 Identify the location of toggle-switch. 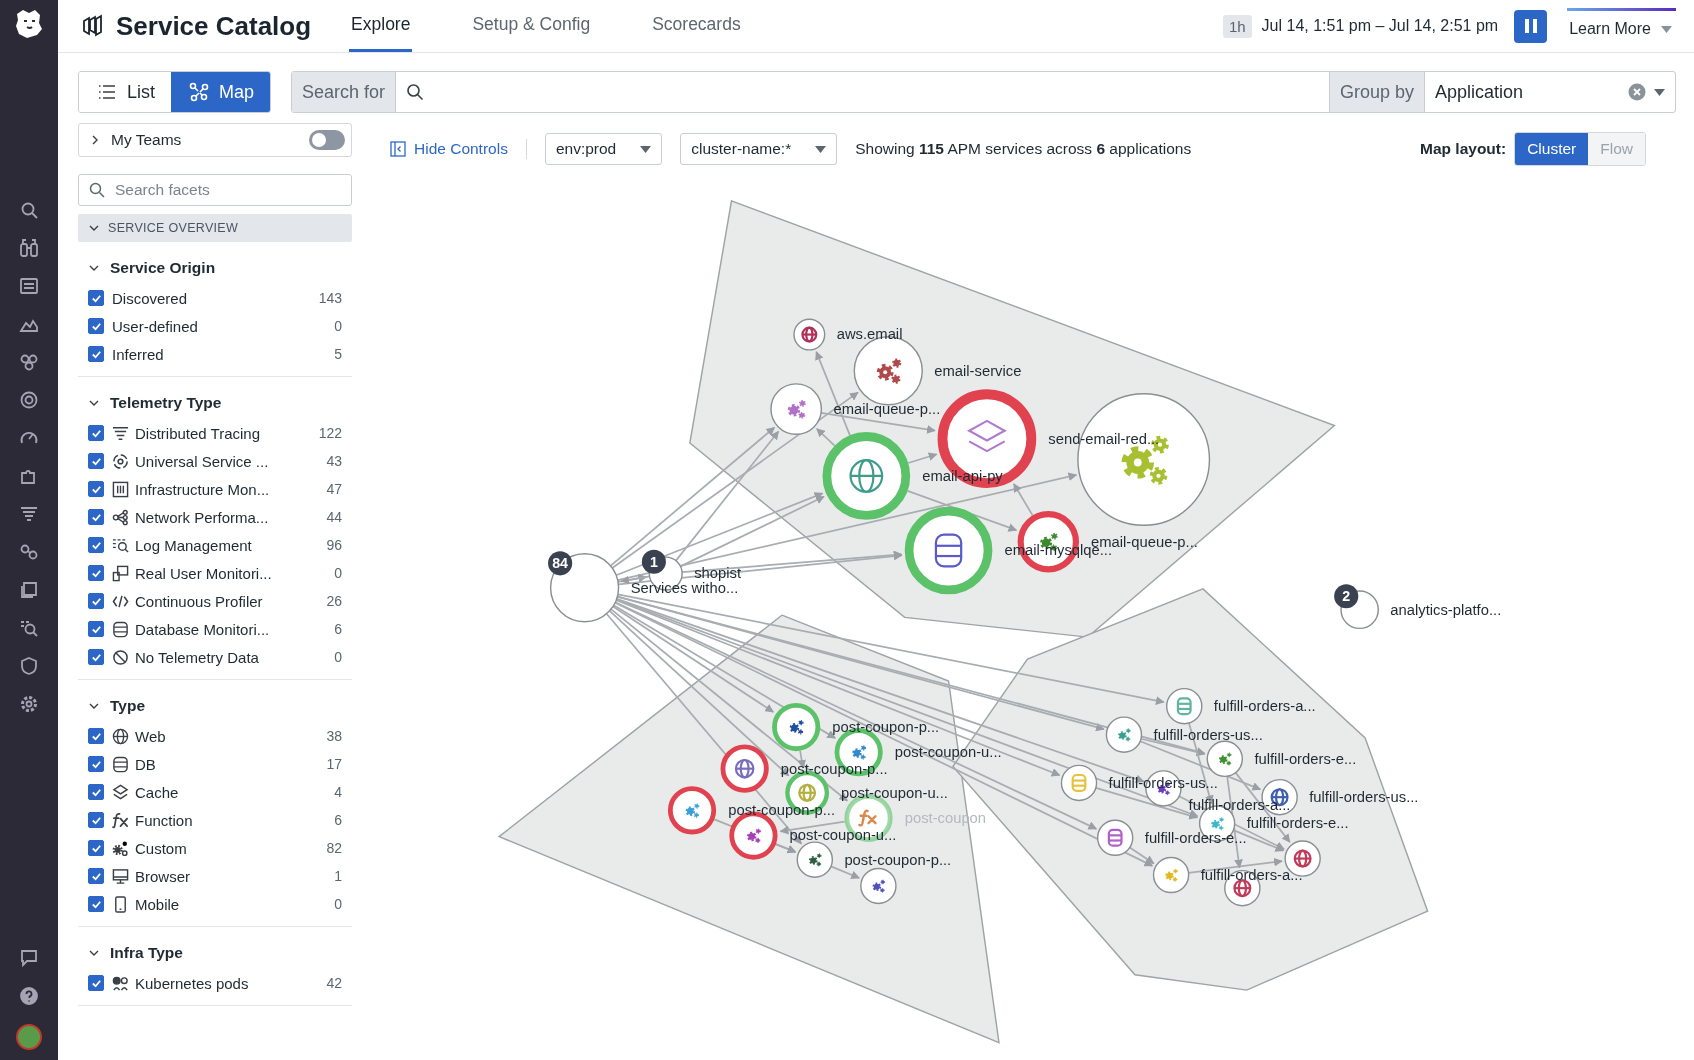
(327, 140).